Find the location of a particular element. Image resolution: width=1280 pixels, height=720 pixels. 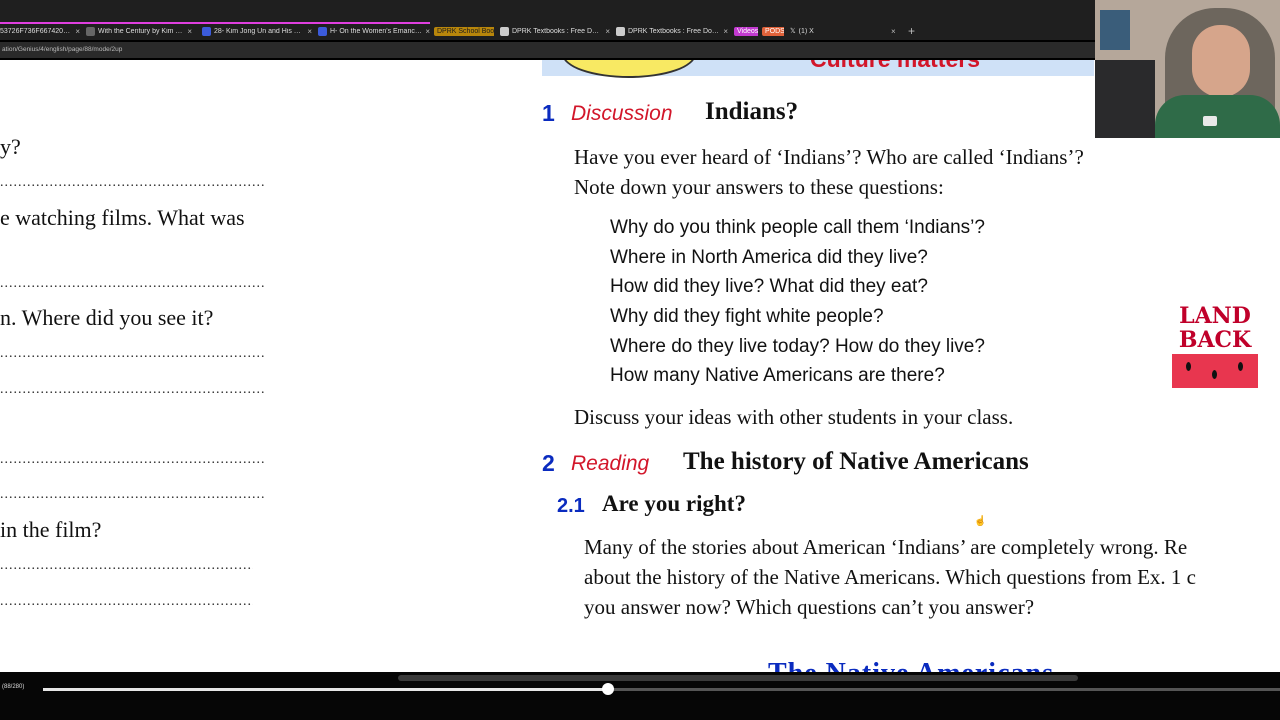

page-text-line: e watching films. What was is located at coordinates (122, 217).